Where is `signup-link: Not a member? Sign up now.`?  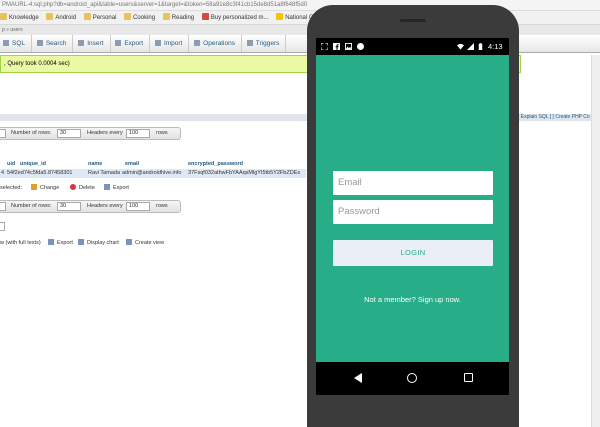 signup-link: Not a member? Sign up now. is located at coordinates (412, 299).